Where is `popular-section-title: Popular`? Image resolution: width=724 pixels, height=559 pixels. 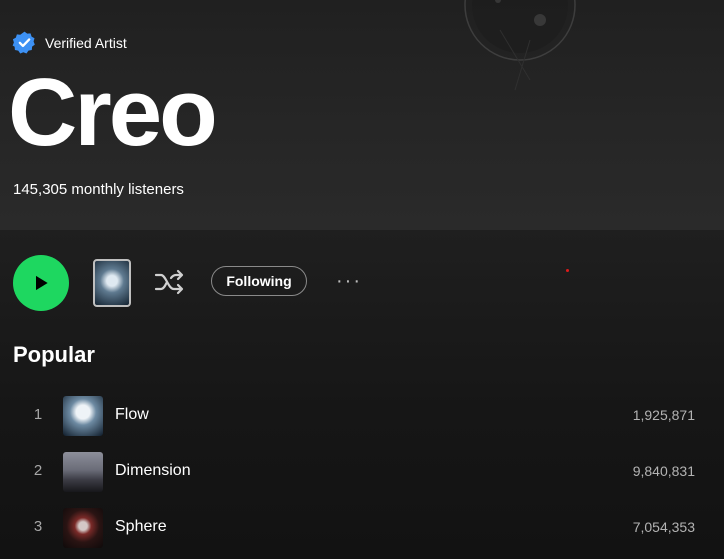
popular-section-title: Popular is located at coordinates (54, 354).